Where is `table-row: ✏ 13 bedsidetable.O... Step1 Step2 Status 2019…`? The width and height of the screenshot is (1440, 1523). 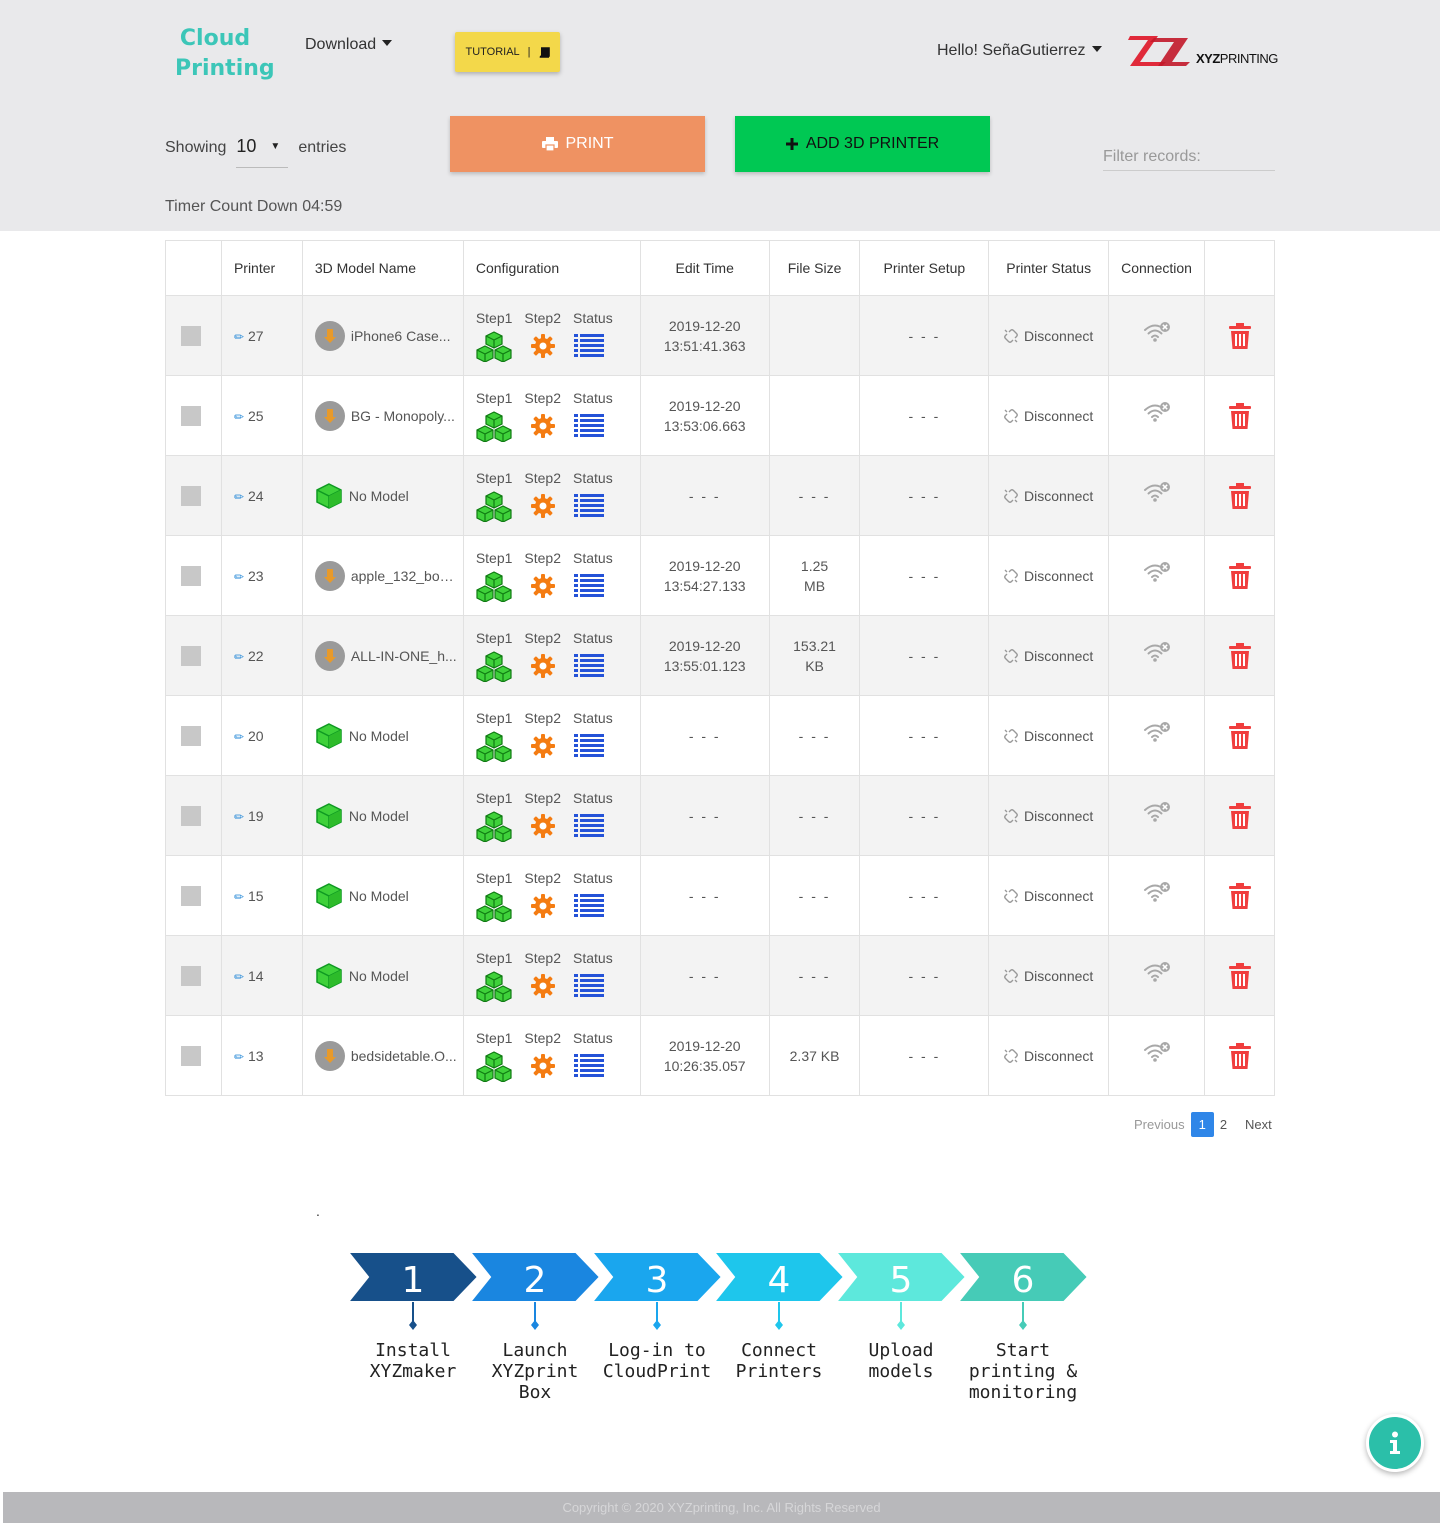 table-row: ✏ 13 bedsidetable.O... Step1 Step2 Status 2019… is located at coordinates (720, 1055).